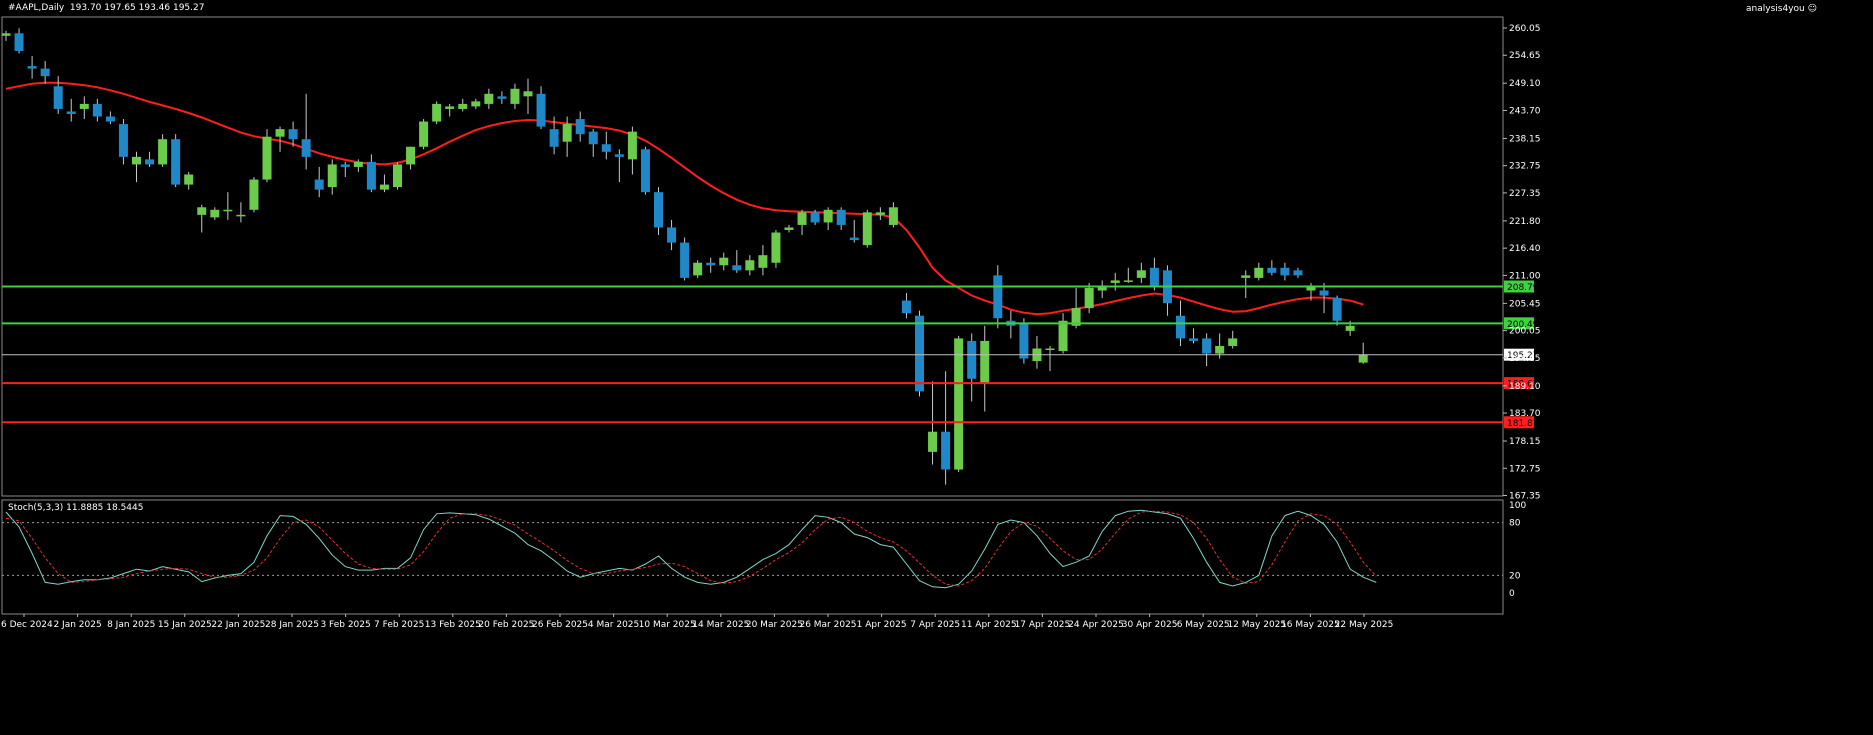 This screenshot has height=735, width=1873. I want to click on date-tick-label: 8 Jan 2025, so click(131, 625).